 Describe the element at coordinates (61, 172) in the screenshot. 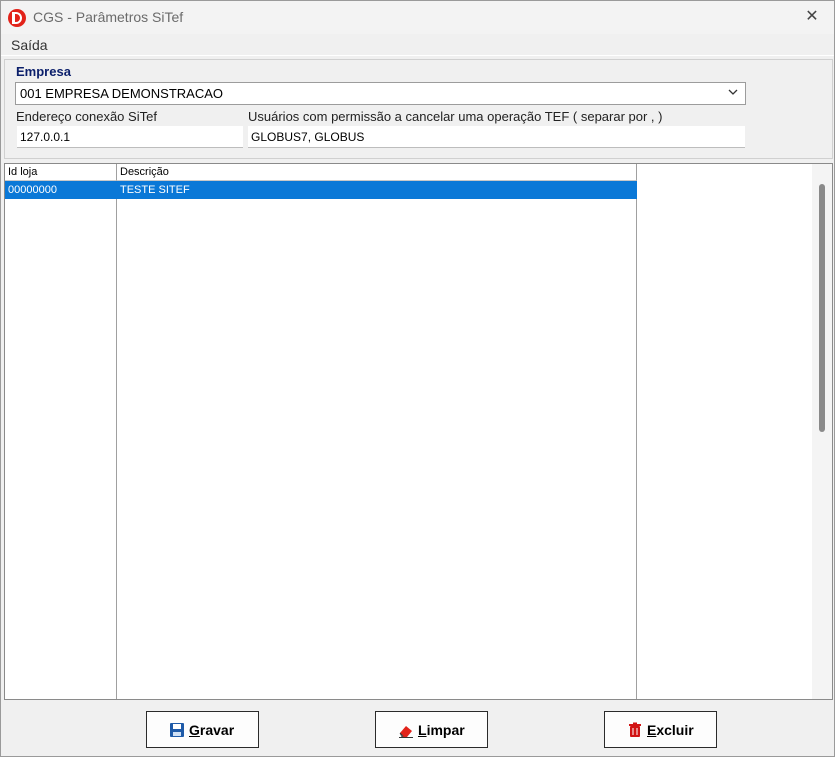

I see `column-header-id-loja: Id loja` at that location.